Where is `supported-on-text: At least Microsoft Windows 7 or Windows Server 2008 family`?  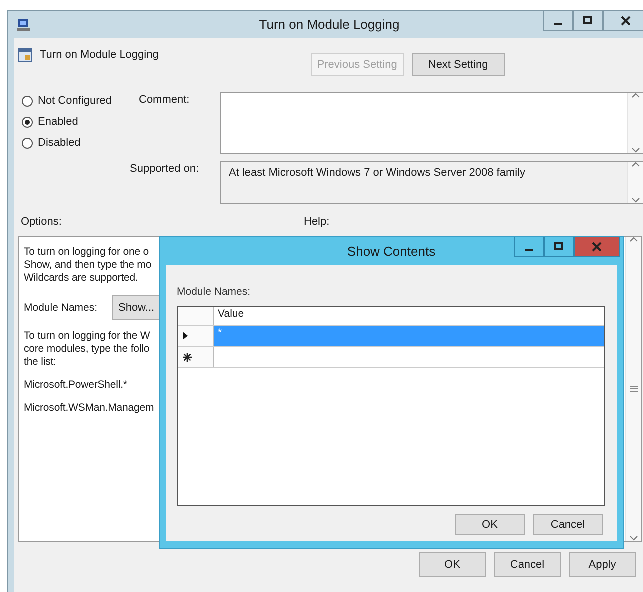 supported-on-text: At least Microsoft Windows 7 or Windows Server 2008 family is located at coordinates (377, 173).